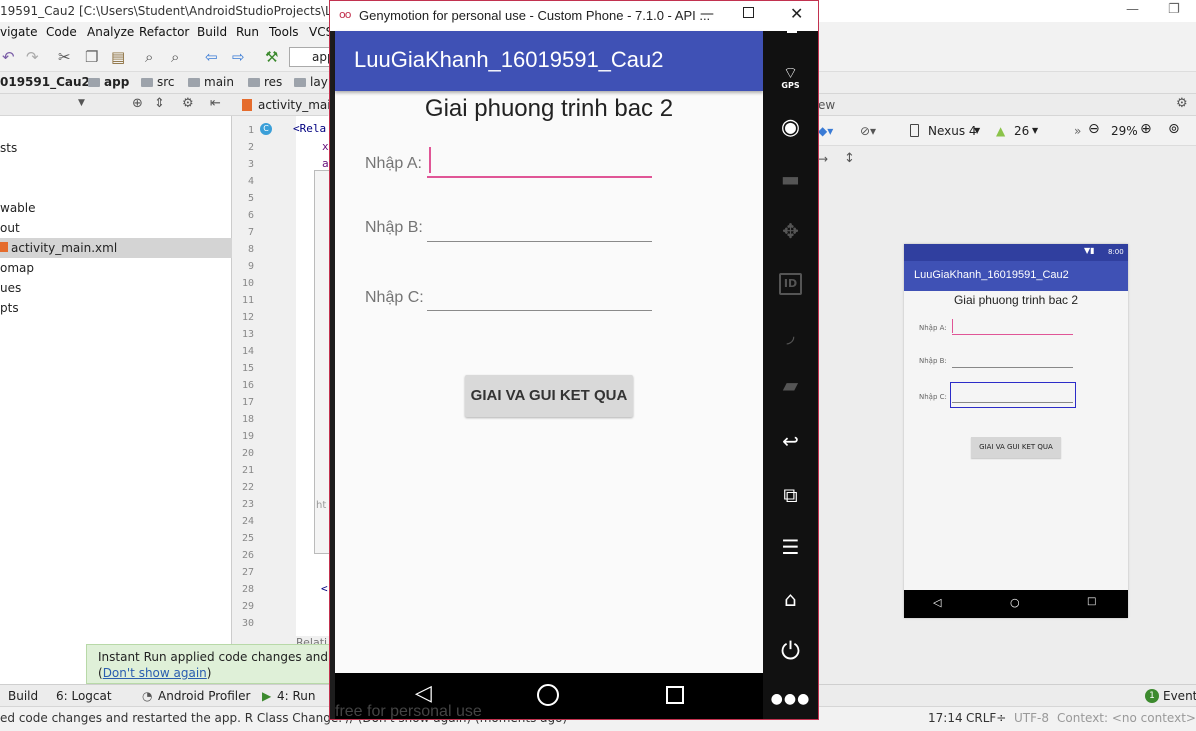 This screenshot has width=1196, height=731. I want to click on run-tab: 4: Run, so click(296, 696).